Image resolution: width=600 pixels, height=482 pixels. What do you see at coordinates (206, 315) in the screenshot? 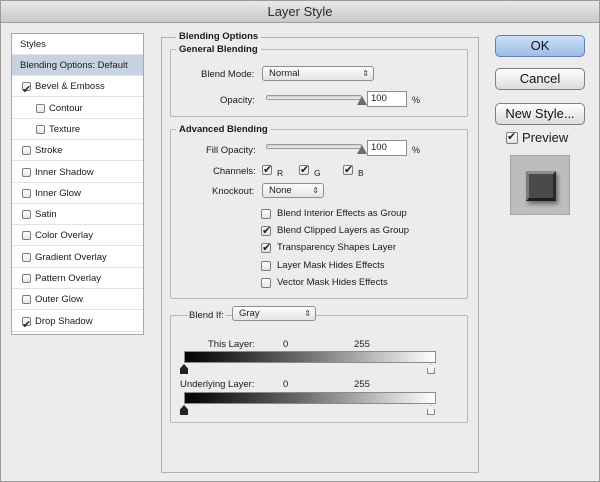
I see `blend-if-label: Blend If:` at bounding box center [206, 315].